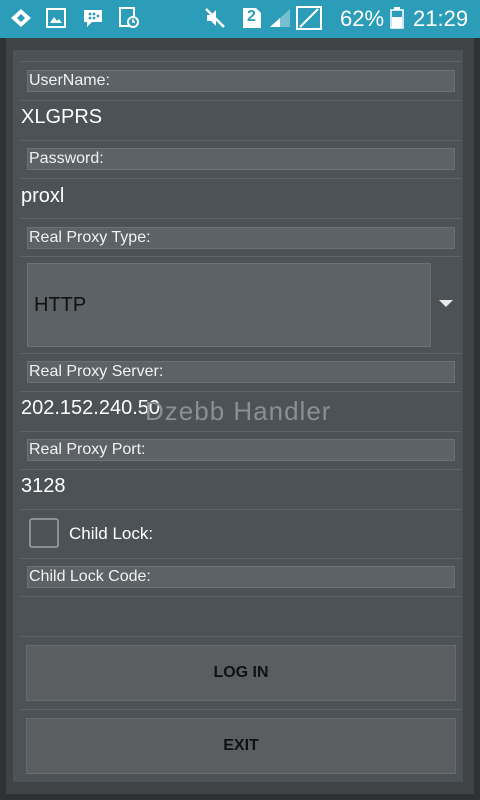 The width and height of the screenshot is (480, 800). I want to click on mute-icon, so click(215, 18).